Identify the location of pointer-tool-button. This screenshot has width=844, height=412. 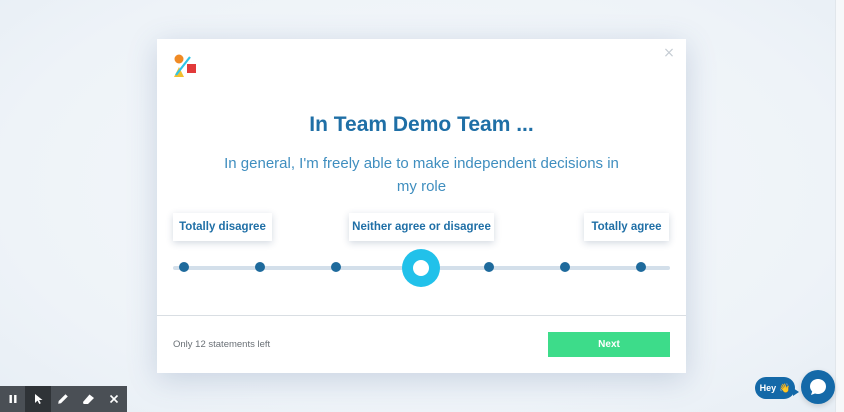
(38, 399).